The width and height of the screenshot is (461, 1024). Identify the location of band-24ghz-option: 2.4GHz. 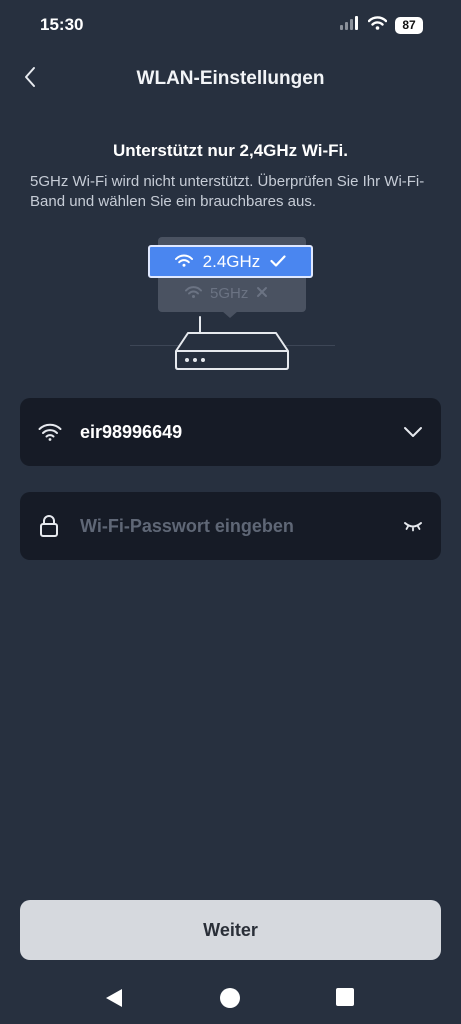
(230, 261).